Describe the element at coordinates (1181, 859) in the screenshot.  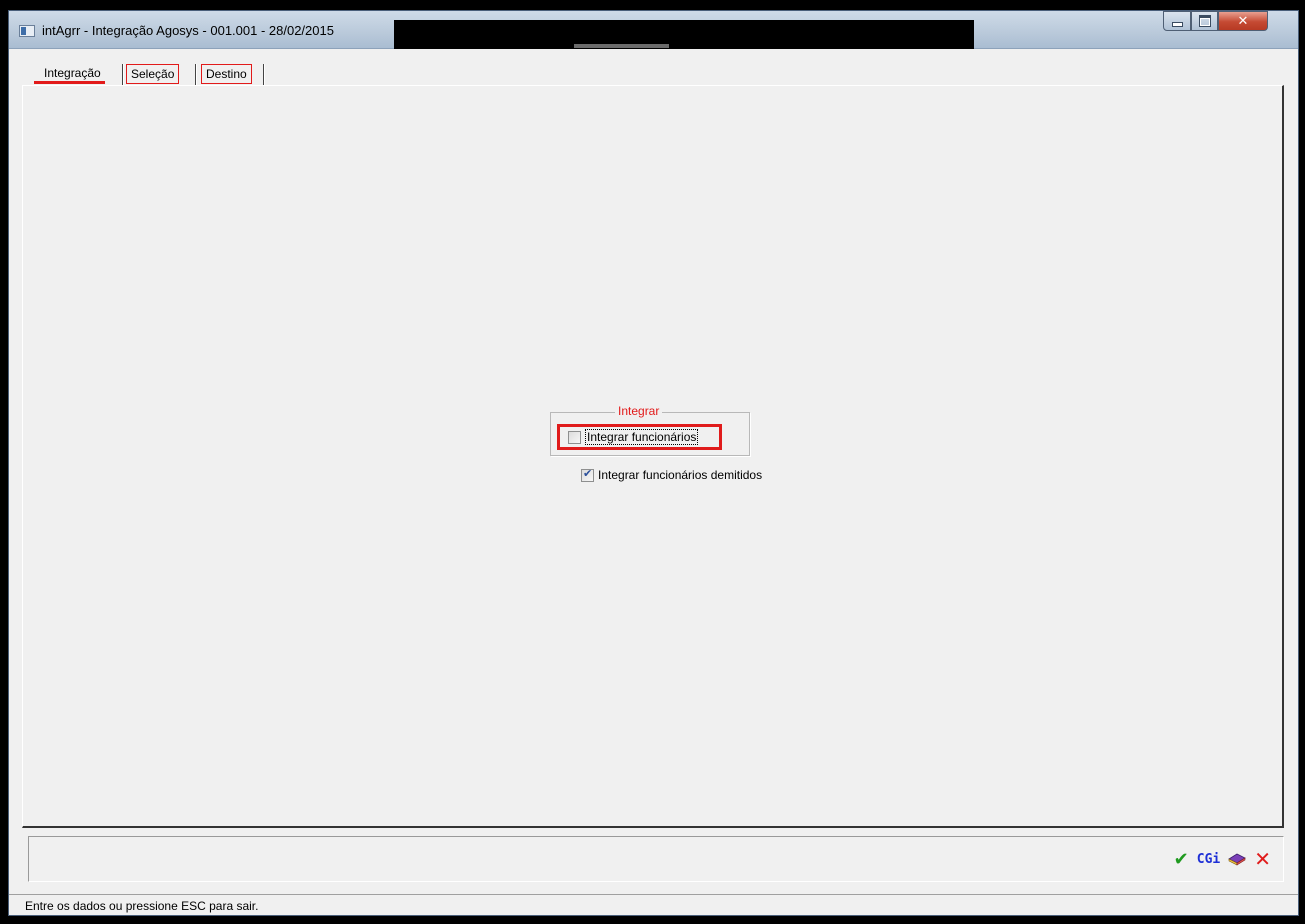
I see `confirm-check-icon: ✔` at that location.